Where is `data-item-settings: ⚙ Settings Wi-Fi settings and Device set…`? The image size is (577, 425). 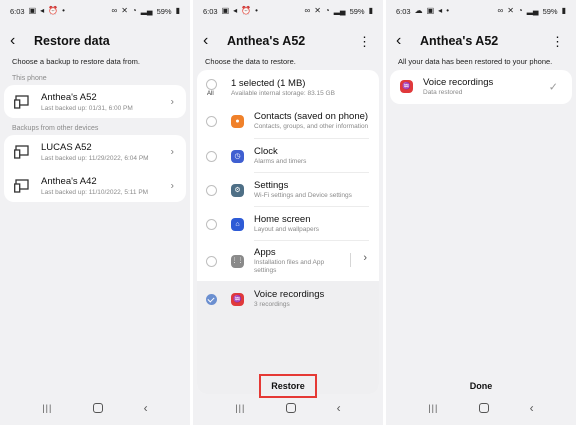
data-item-settings: ⚙ Settings Wi-Fi settings and Device set… is located at coordinates (288, 190).